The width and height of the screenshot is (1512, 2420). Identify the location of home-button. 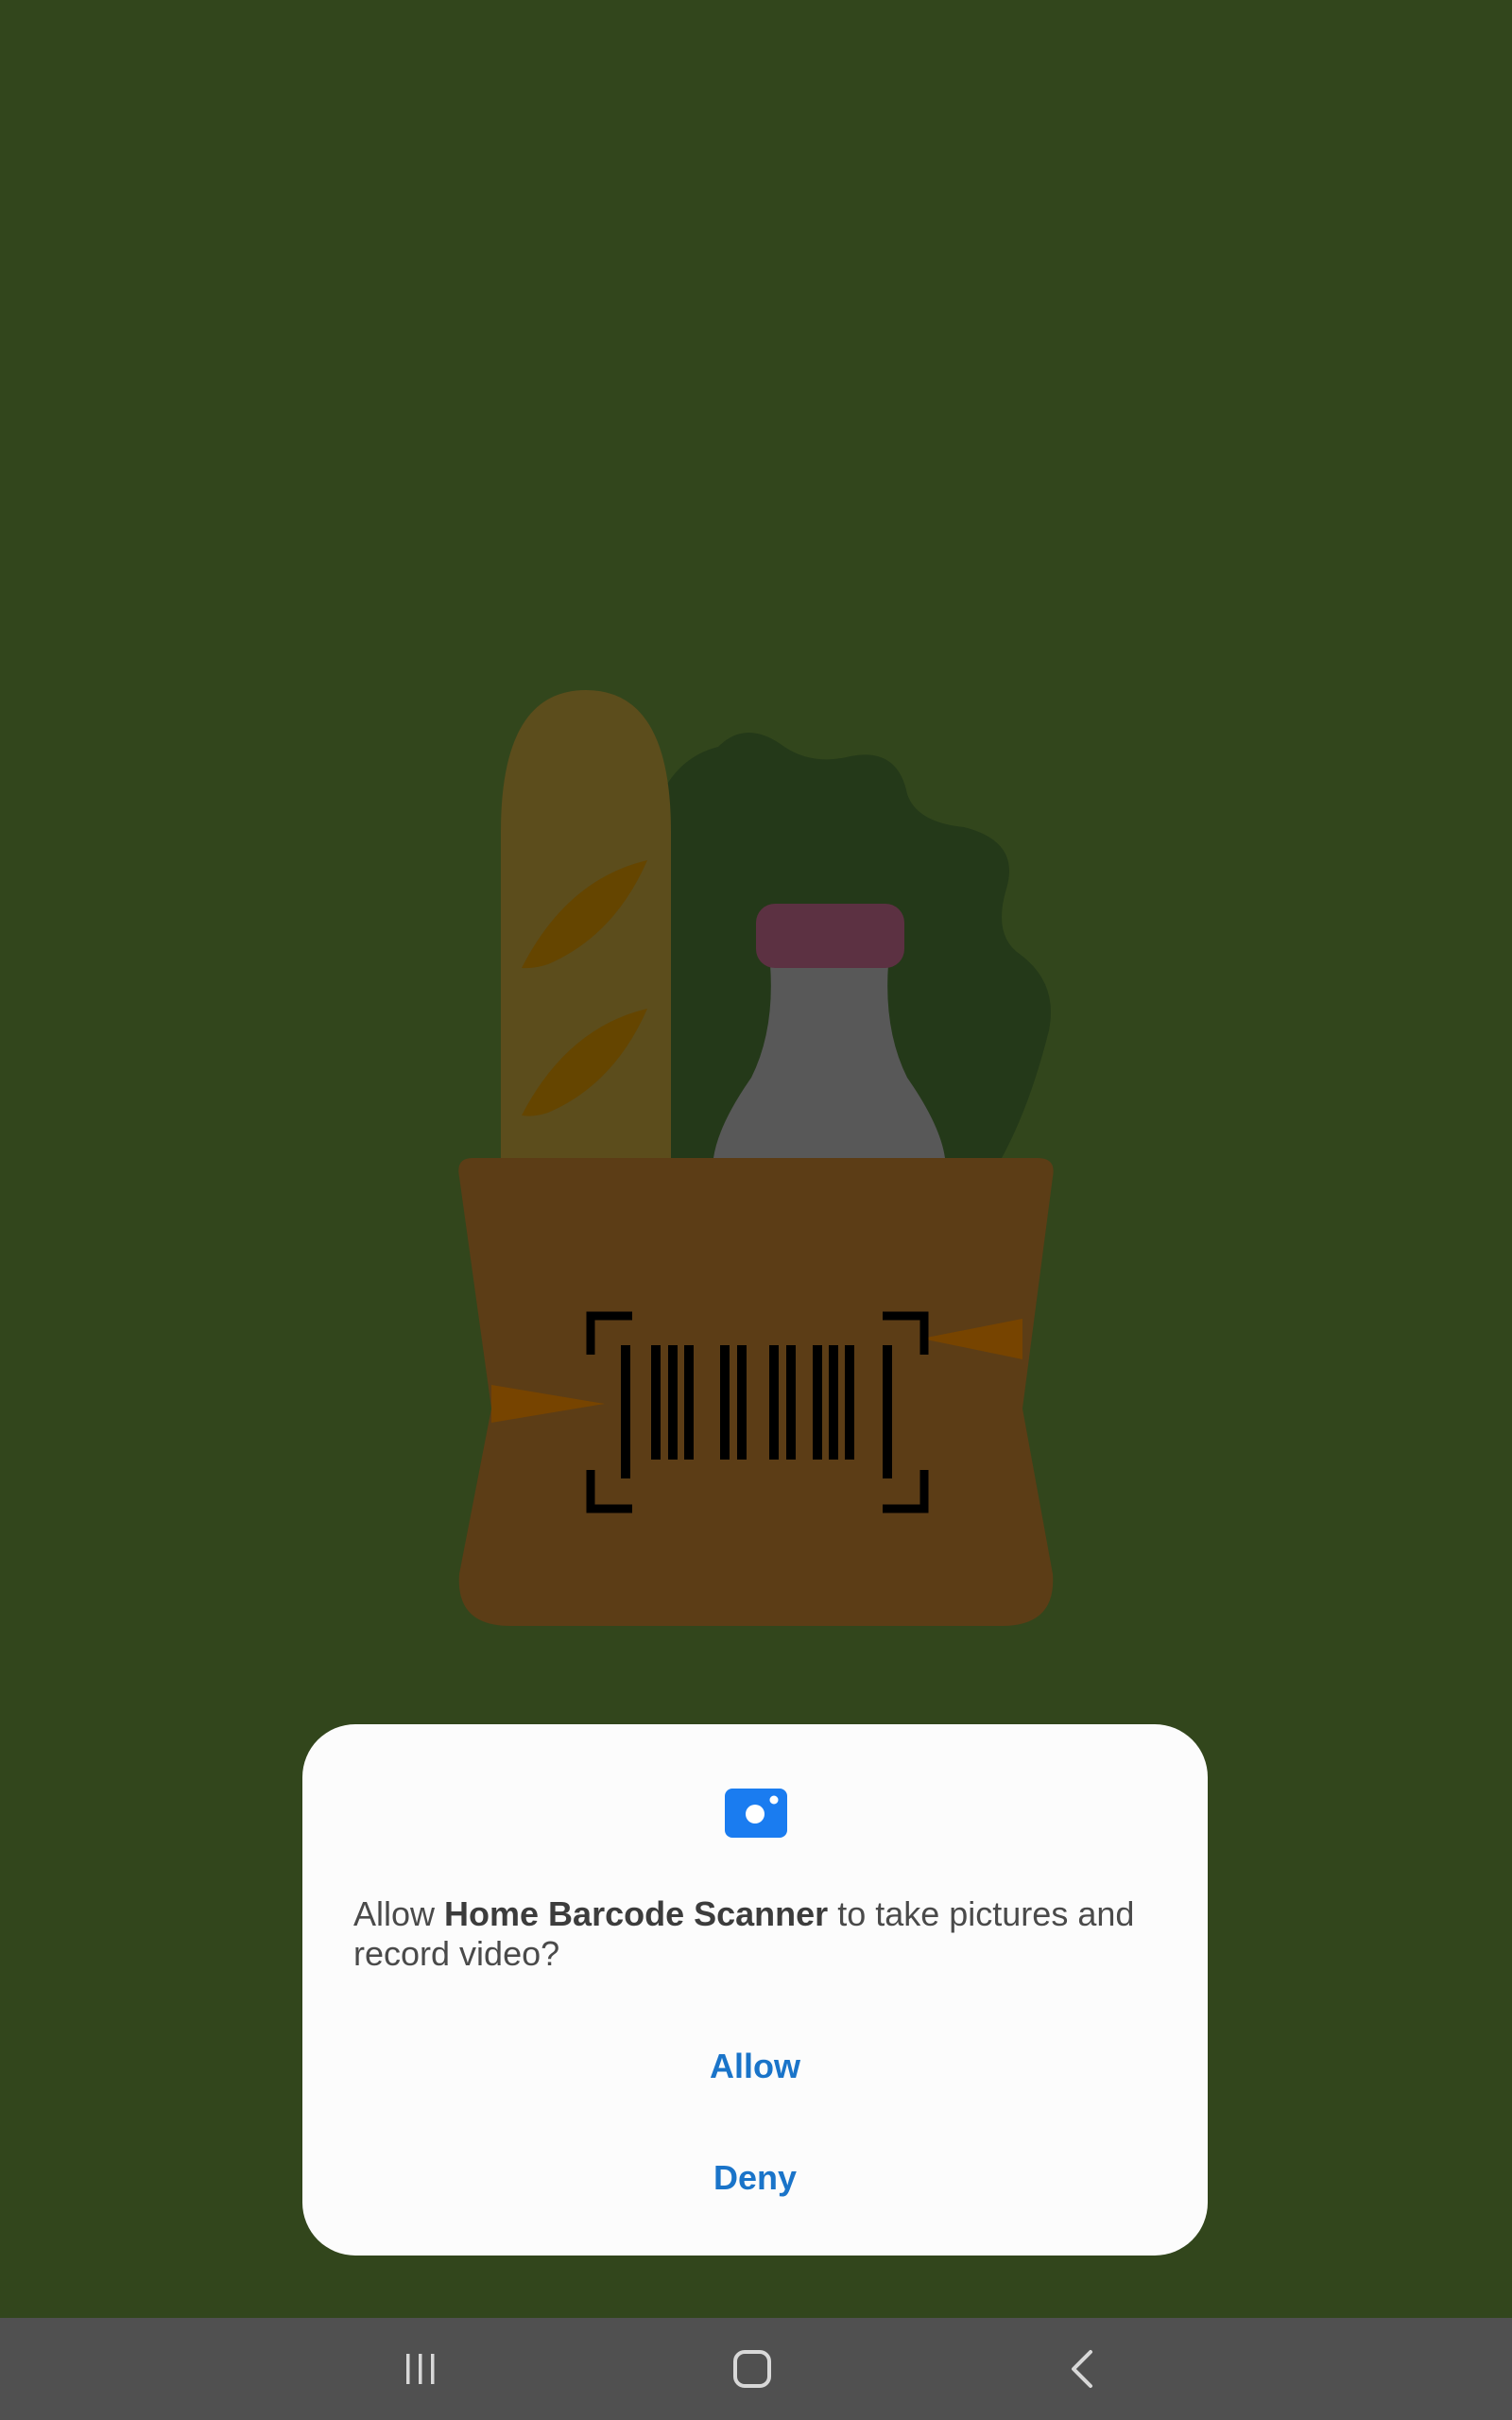
(752, 2369).